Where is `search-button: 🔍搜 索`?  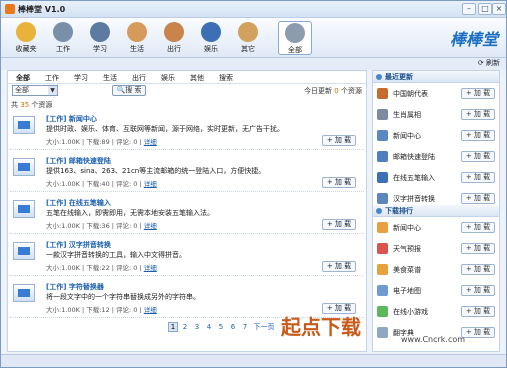 search-button: 🔍搜 索 is located at coordinates (129, 90).